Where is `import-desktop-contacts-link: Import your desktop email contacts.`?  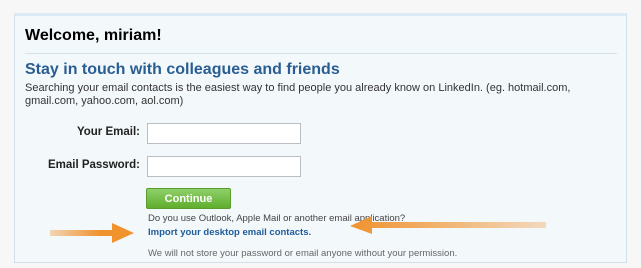
import-desktop-contacts-link: Import your desktop email contacts. is located at coordinates (229, 232).